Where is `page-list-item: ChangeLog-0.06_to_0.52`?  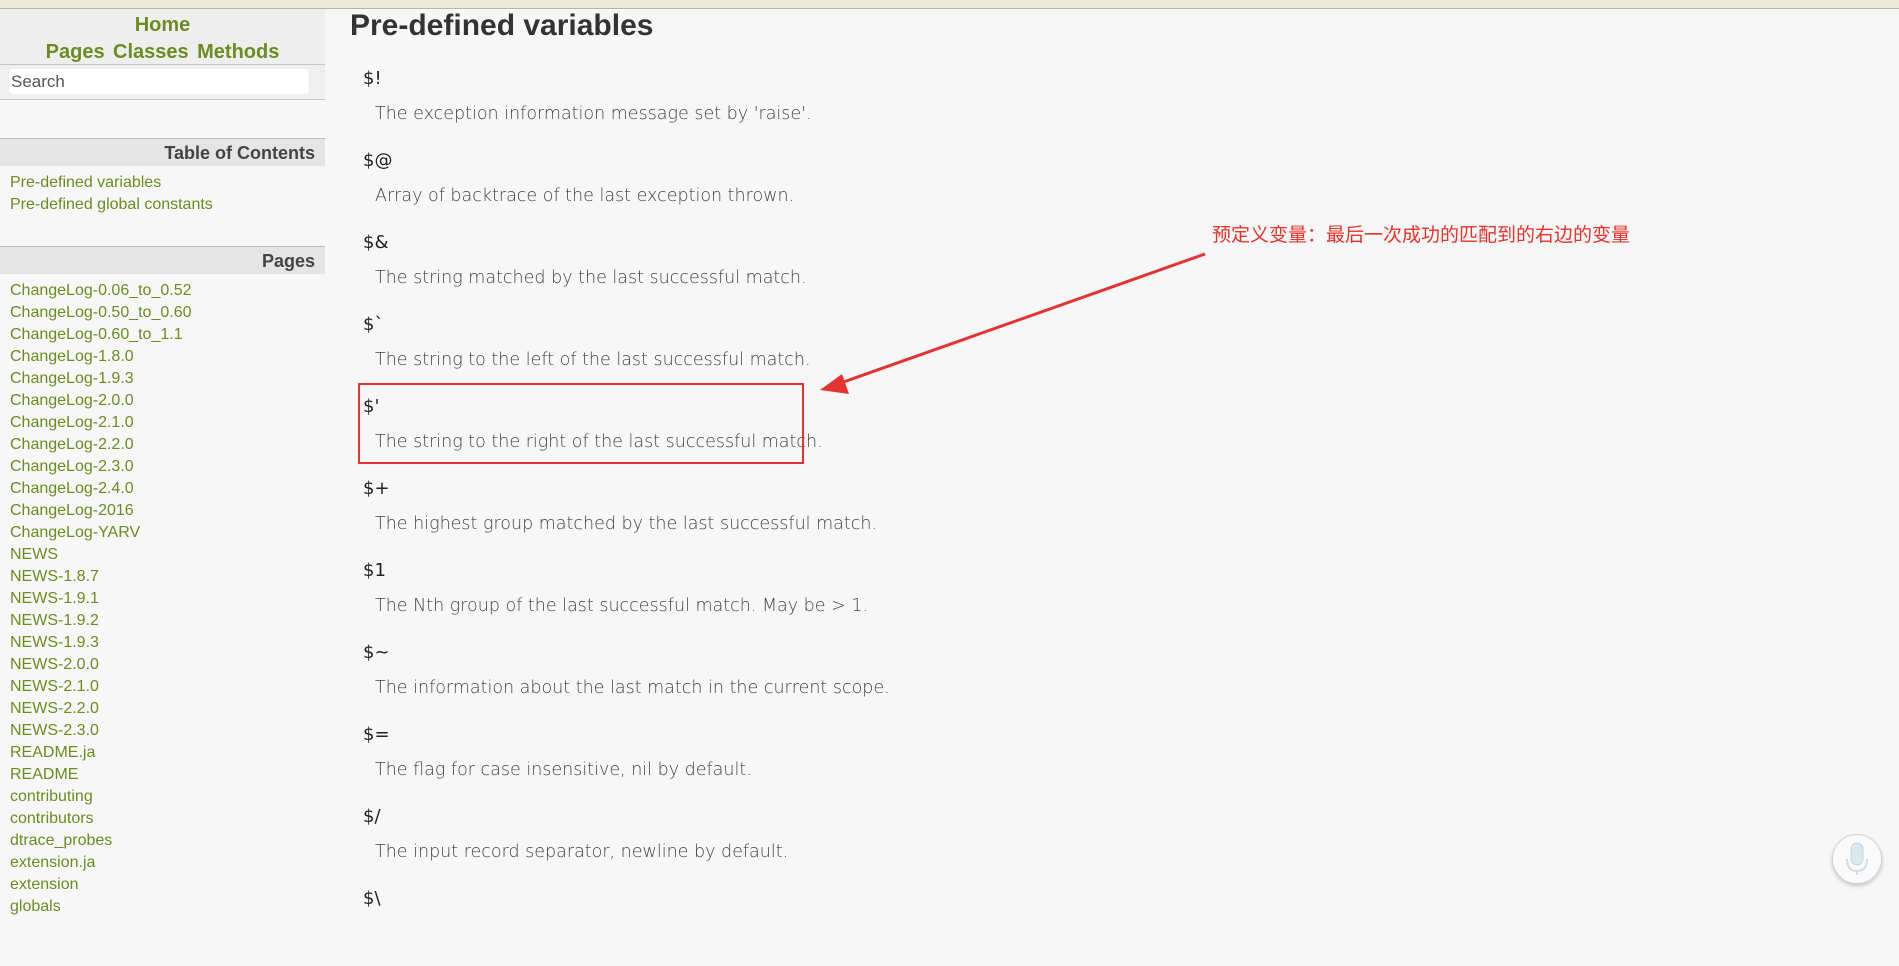 page-list-item: ChangeLog-0.06_to_0.52 is located at coordinates (167, 291).